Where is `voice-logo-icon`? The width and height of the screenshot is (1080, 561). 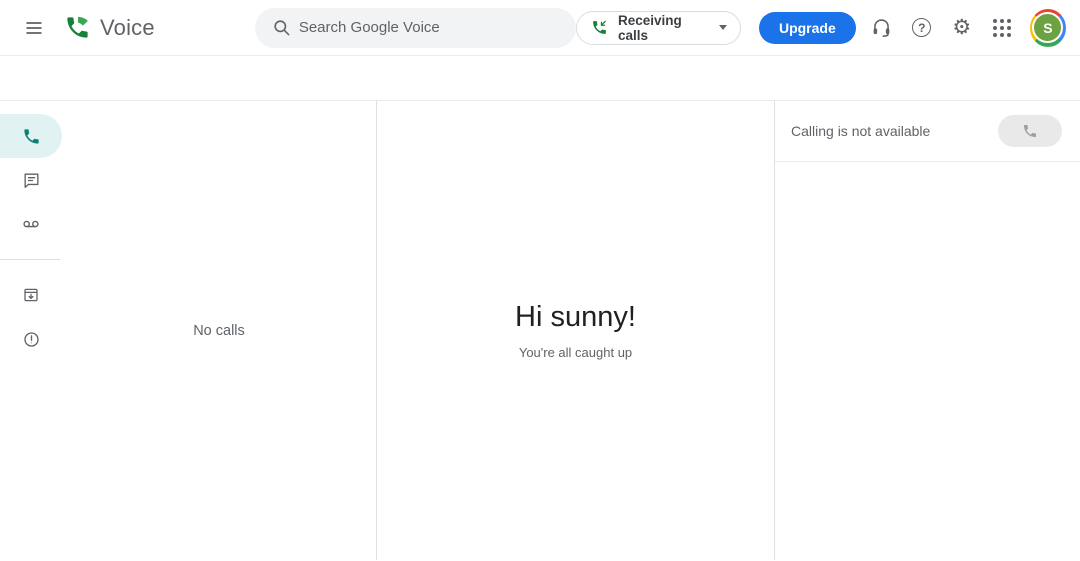 voice-logo-icon is located at coordinates (77, 27).